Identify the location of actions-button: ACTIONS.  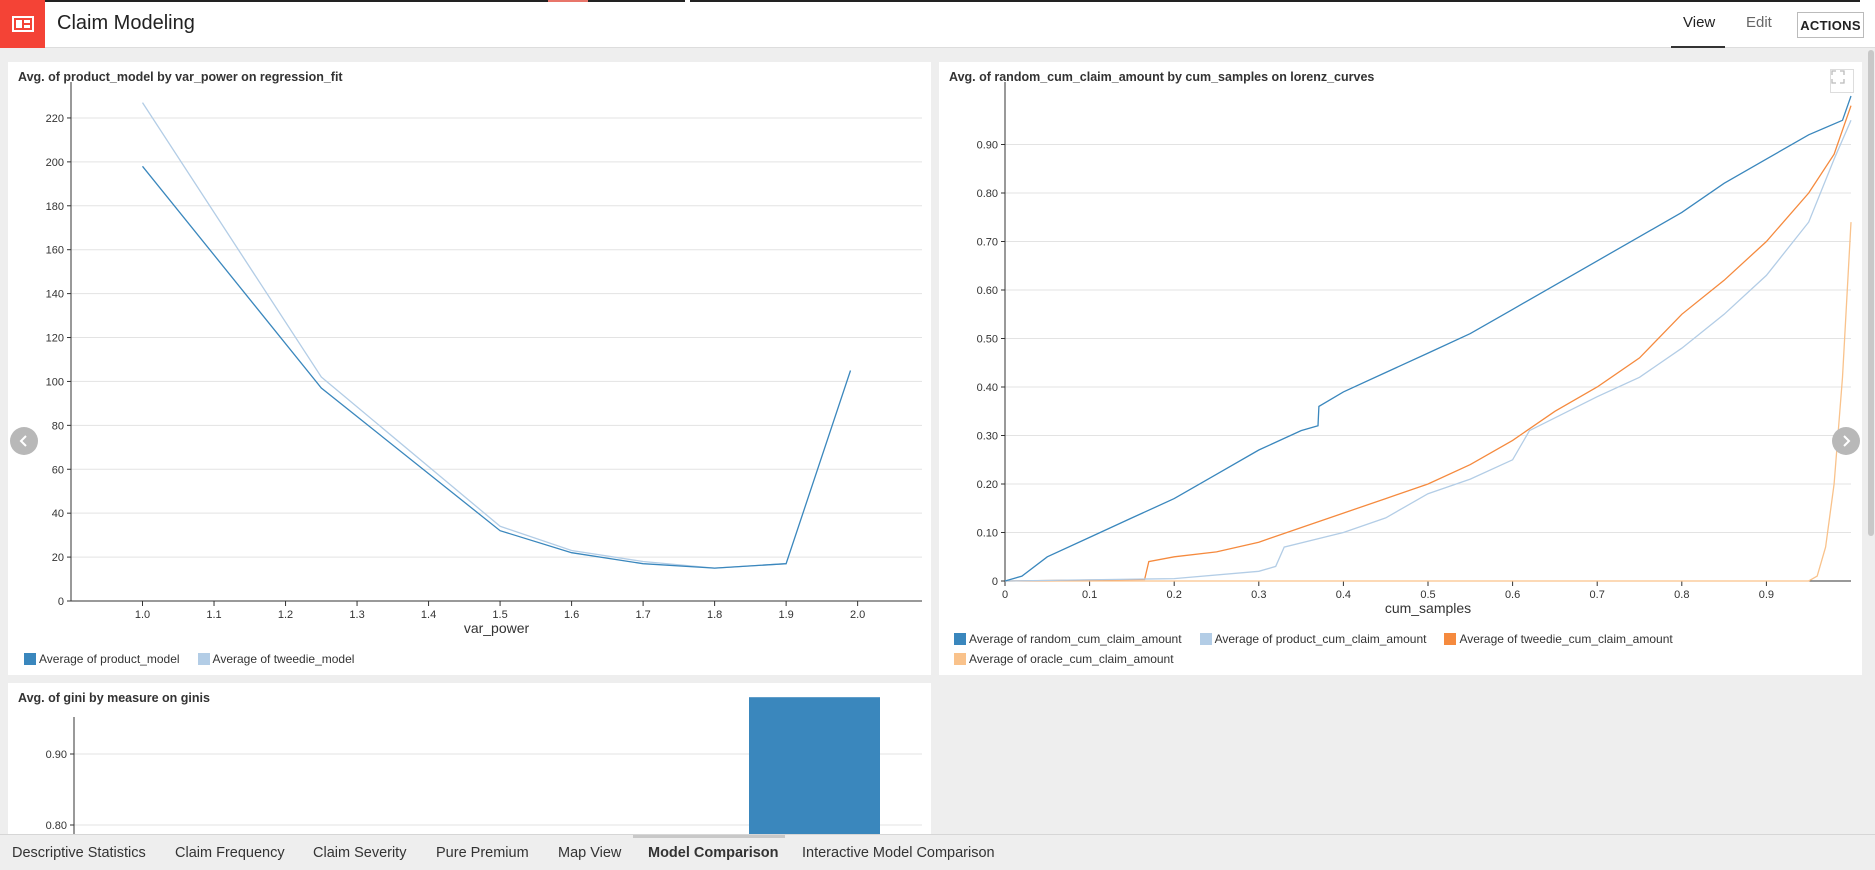
(1830, 25).